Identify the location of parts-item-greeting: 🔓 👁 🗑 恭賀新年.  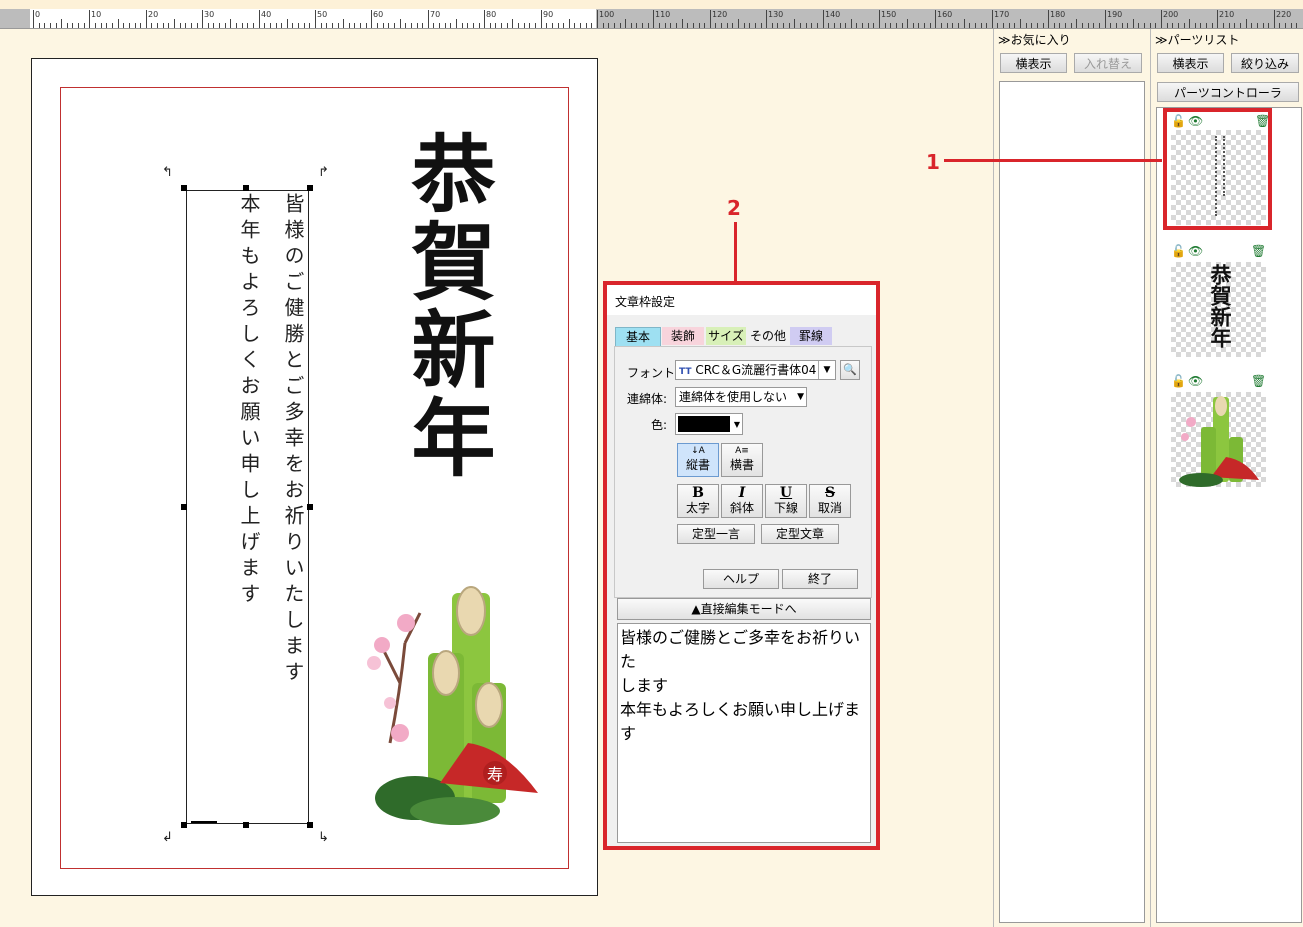
(1217, 301).